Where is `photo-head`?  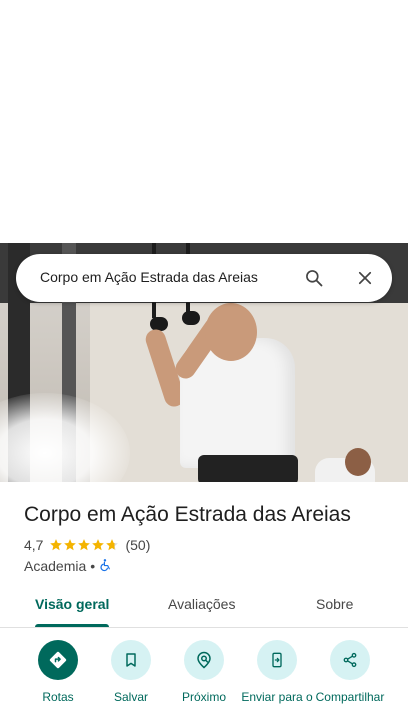 photo-head is located at coordinates (231, 332).